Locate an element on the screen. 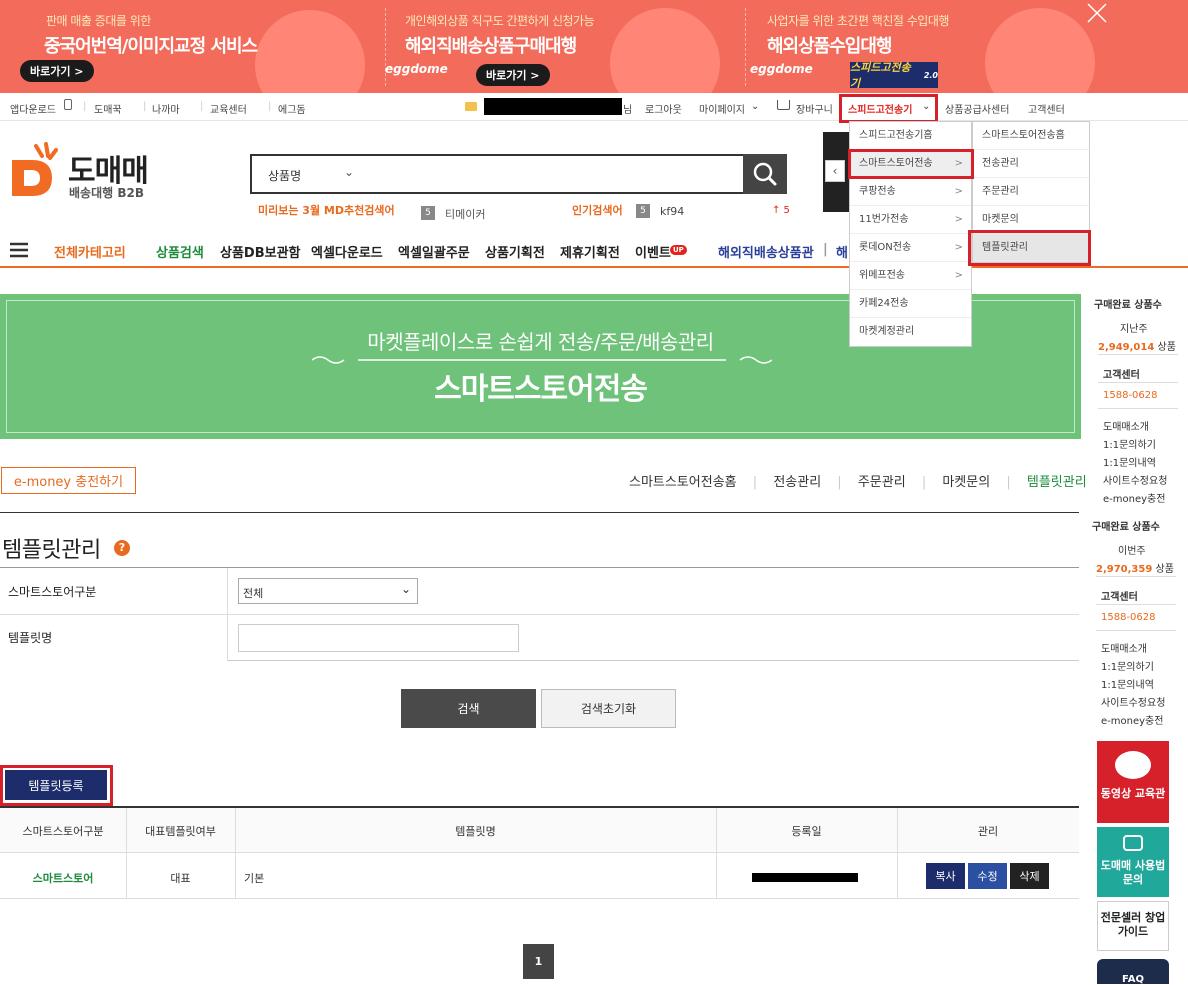 Image resolution: width=1188 pixels, height=985 pixels. nav-product-search: 상품검색 is located at coordinates (180, 251).